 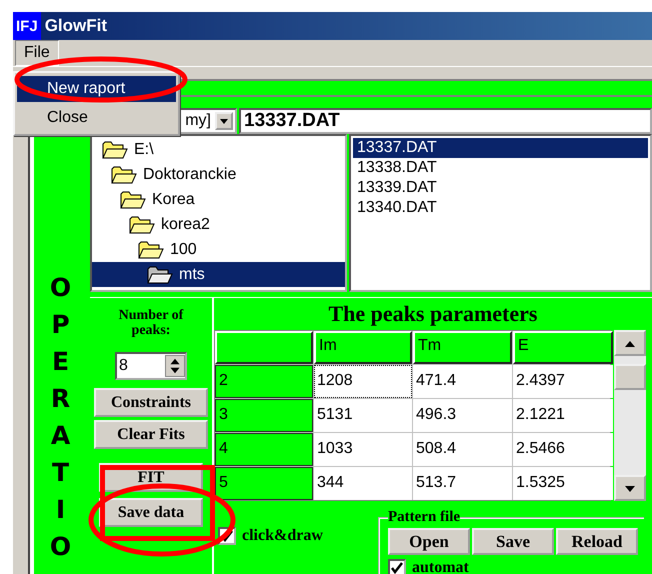 What do you see at coordinates (363, 449) in the screenshot?
I see `table-cell: 1033` at bounding box center [363, 449].